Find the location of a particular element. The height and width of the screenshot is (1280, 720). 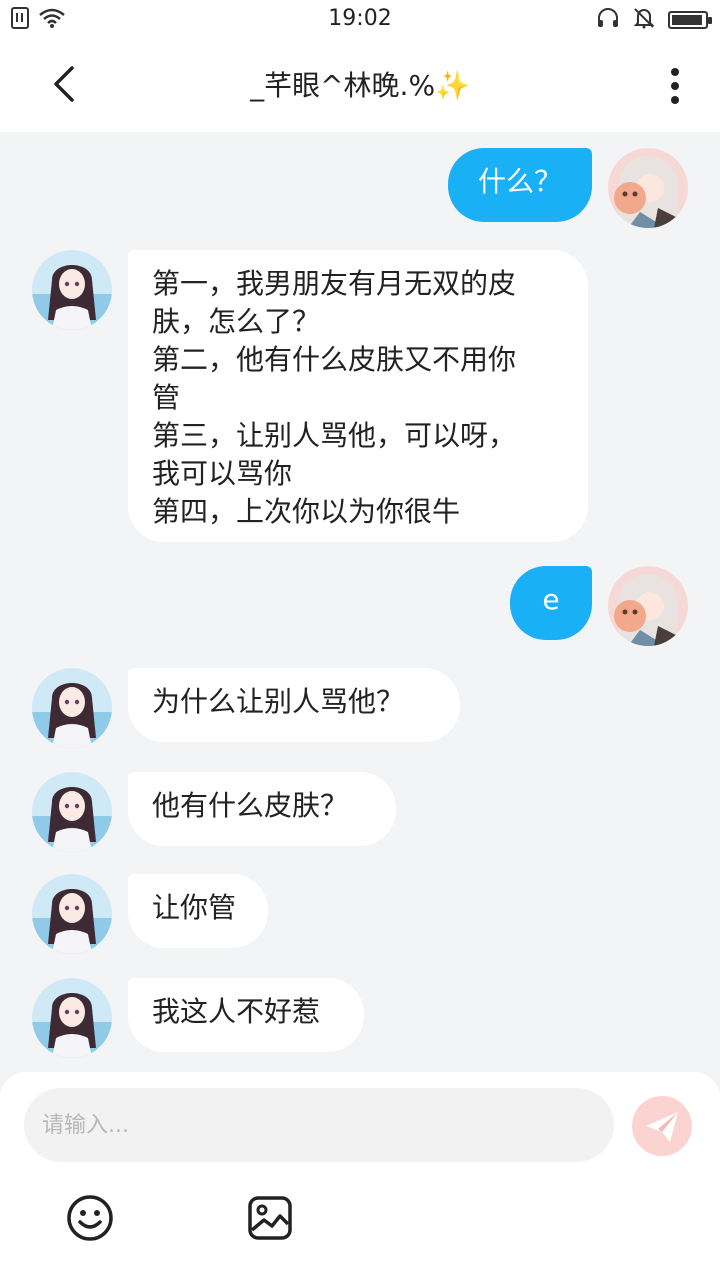

message-line: 第三，让别人骂他，可以呀， is located at coordinates (334, 435).